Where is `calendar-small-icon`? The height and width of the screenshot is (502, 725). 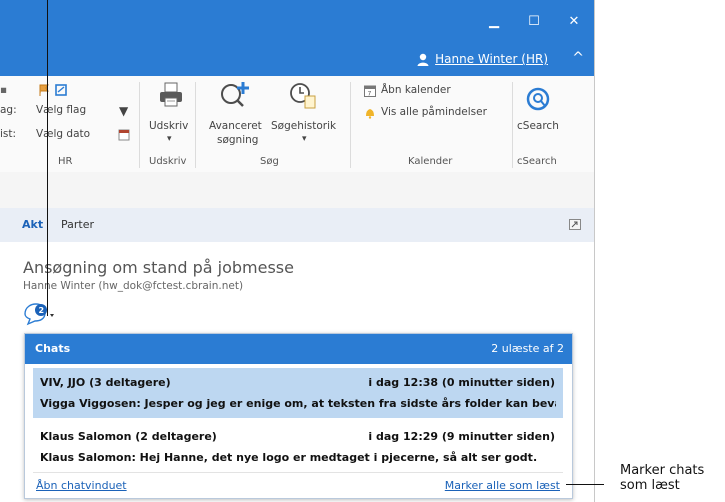 calendar-small-icon is located at coordinates (124, 134).